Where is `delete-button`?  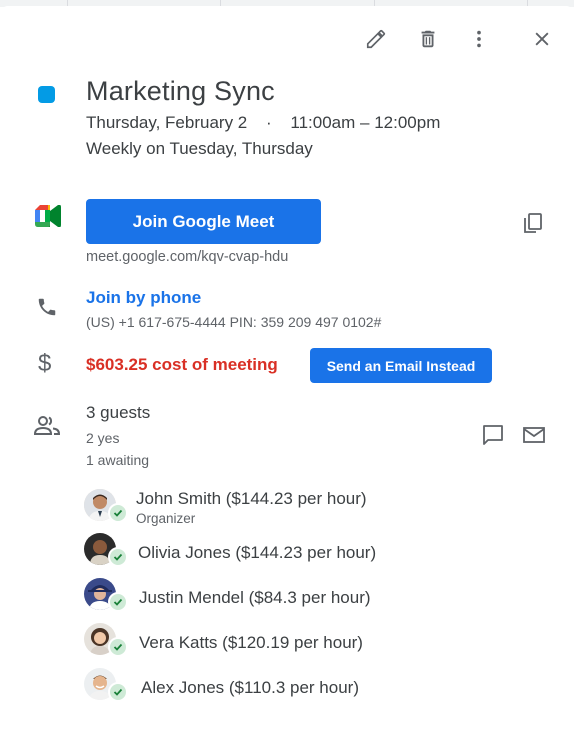
delete-button is located at coordinates (428, 39).